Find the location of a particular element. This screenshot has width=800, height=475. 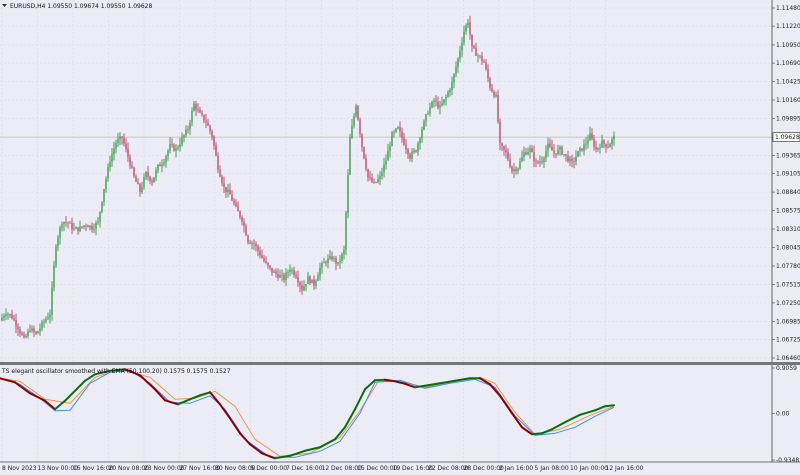

time-tick-label: 7 Dec 16:00 is located at coordinates (304, 468).